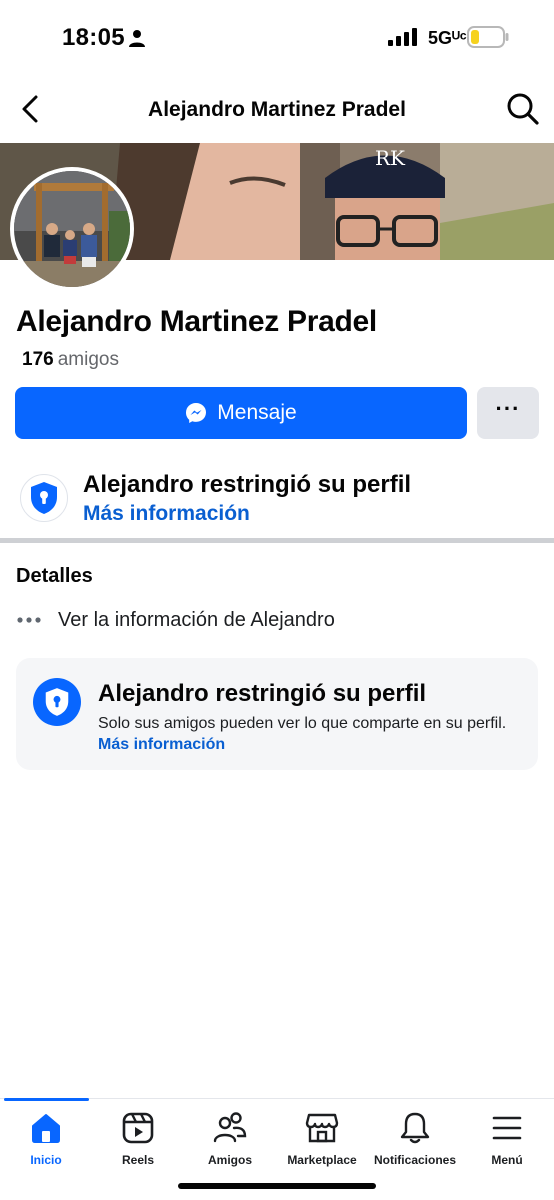 Image resolution: width=554 pixels, height=1200 pixels. What do you see at coordinates (415, 1128) in the screenshot?
I see `bell-icon` at bounding box center [415, 1128].